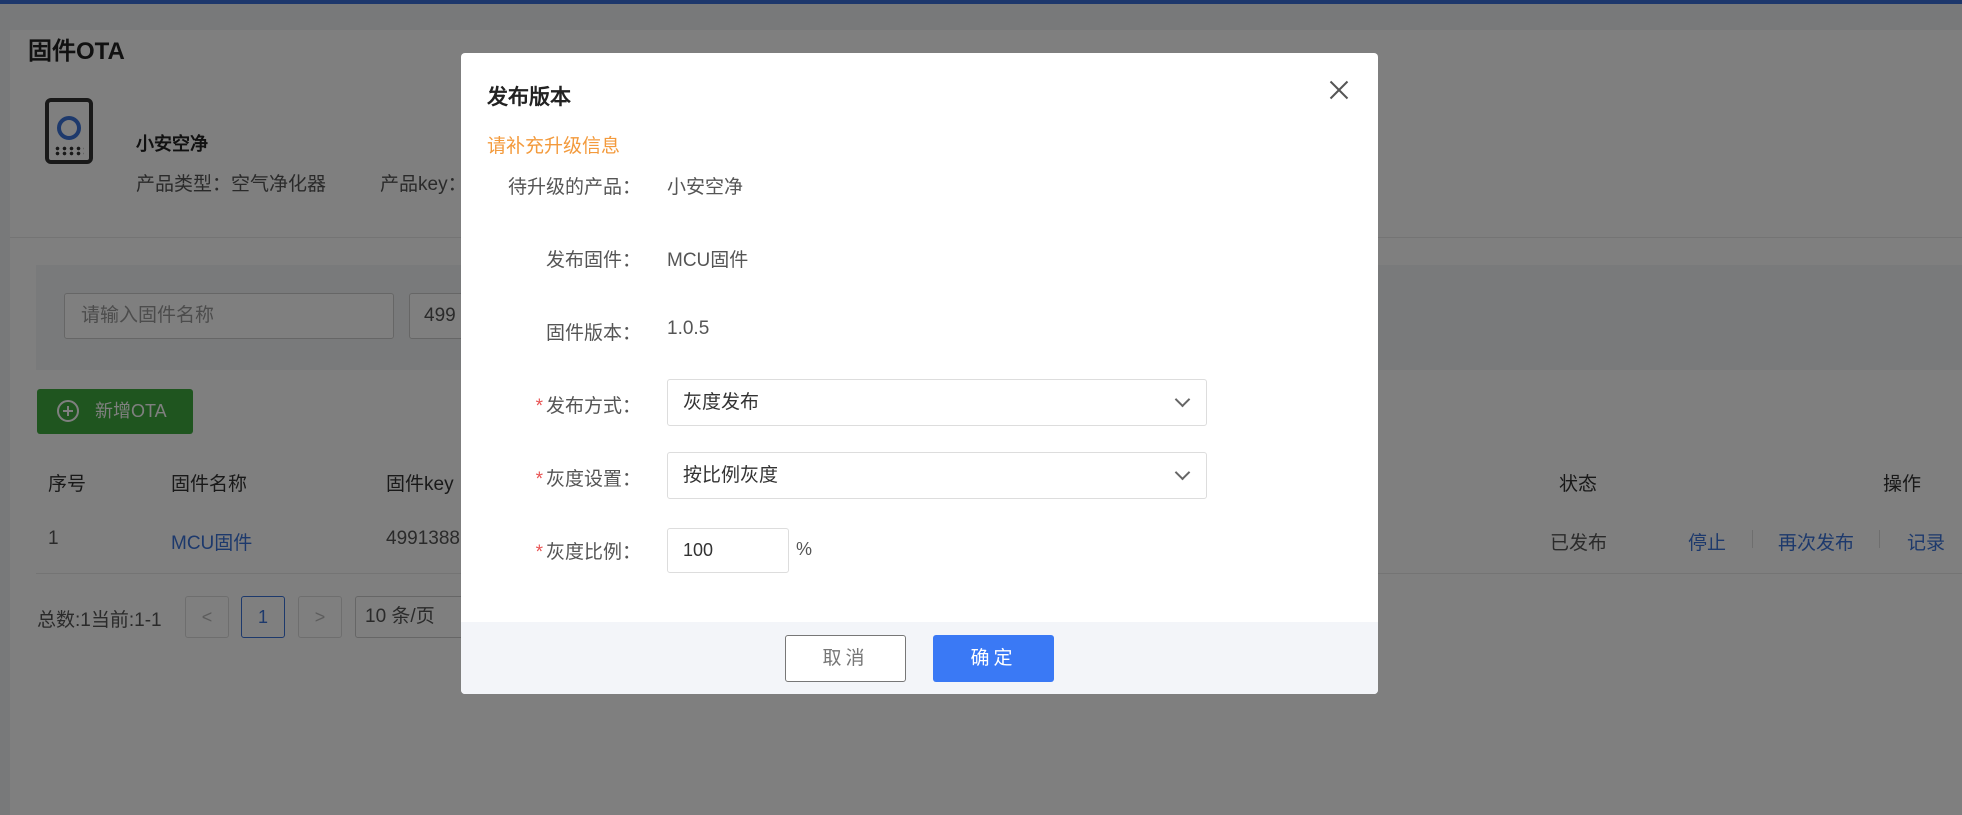 Image resolution: width=1962 pixels, height=815 pixels. Describe the element at coordinates (529, 97) in the screenshot. I see `dialog-title: 发布版本` at that location.